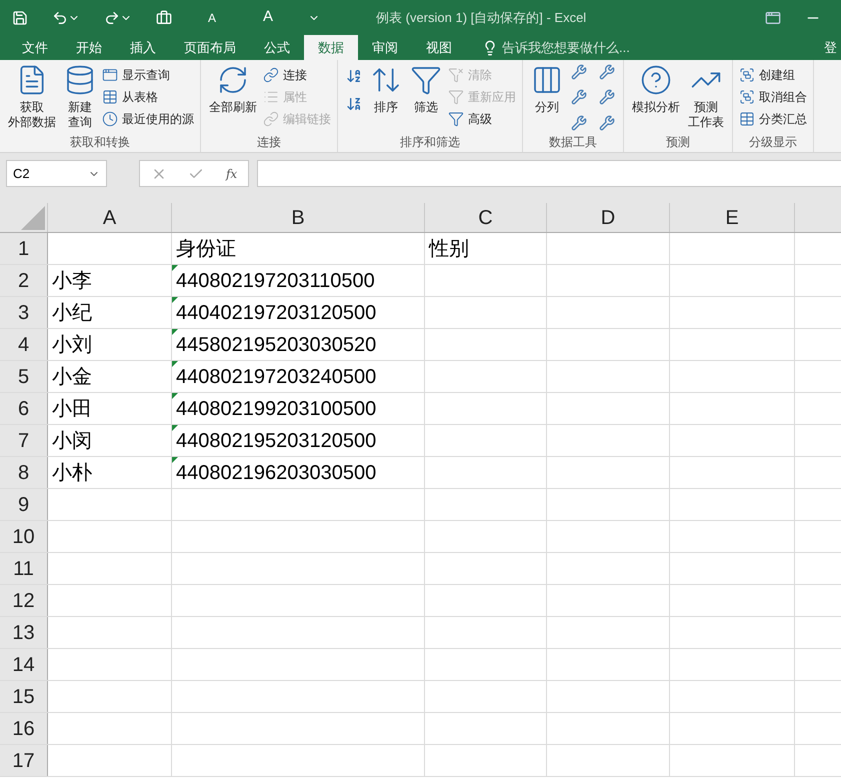 This screenshot has width=841, height=784. What do you see at coordinates (276, 441) in the screenshot?
I see `cell-text: 440802195203120500` at bounding box center [276, 441].